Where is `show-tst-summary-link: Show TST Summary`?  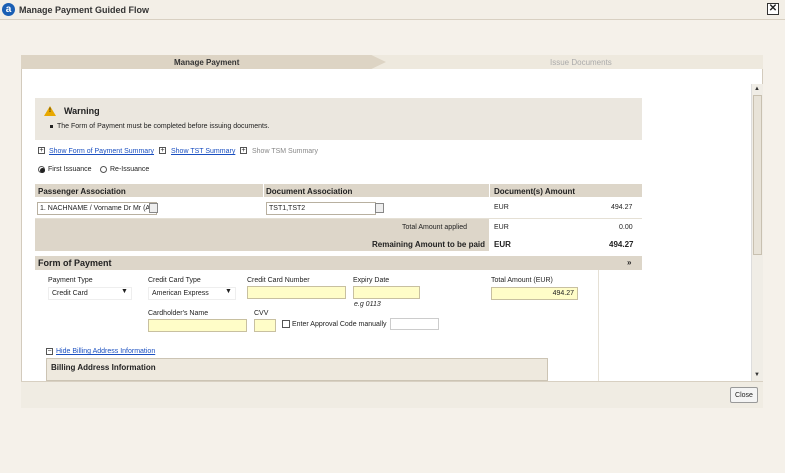 show-tst-summary-link: Show TST Summary is located at coordinates (203, 151).